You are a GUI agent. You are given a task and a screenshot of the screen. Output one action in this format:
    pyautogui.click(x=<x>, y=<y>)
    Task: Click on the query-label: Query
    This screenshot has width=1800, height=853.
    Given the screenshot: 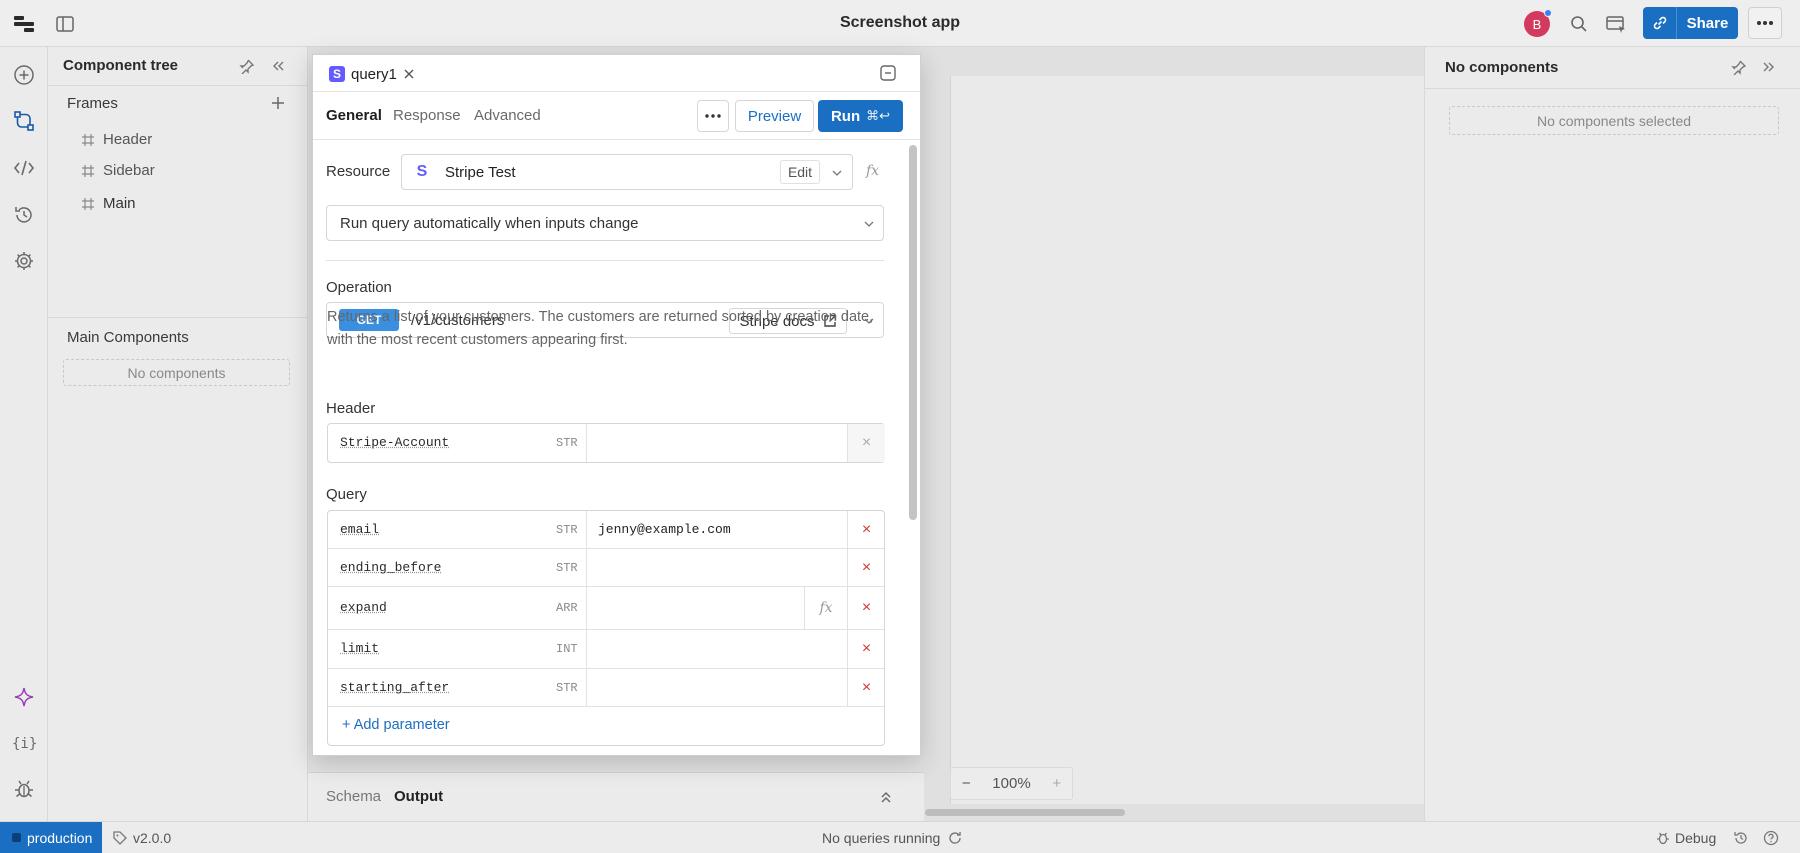 What is the action you would take?
    pyautogui.click(x=346, y=494)
    